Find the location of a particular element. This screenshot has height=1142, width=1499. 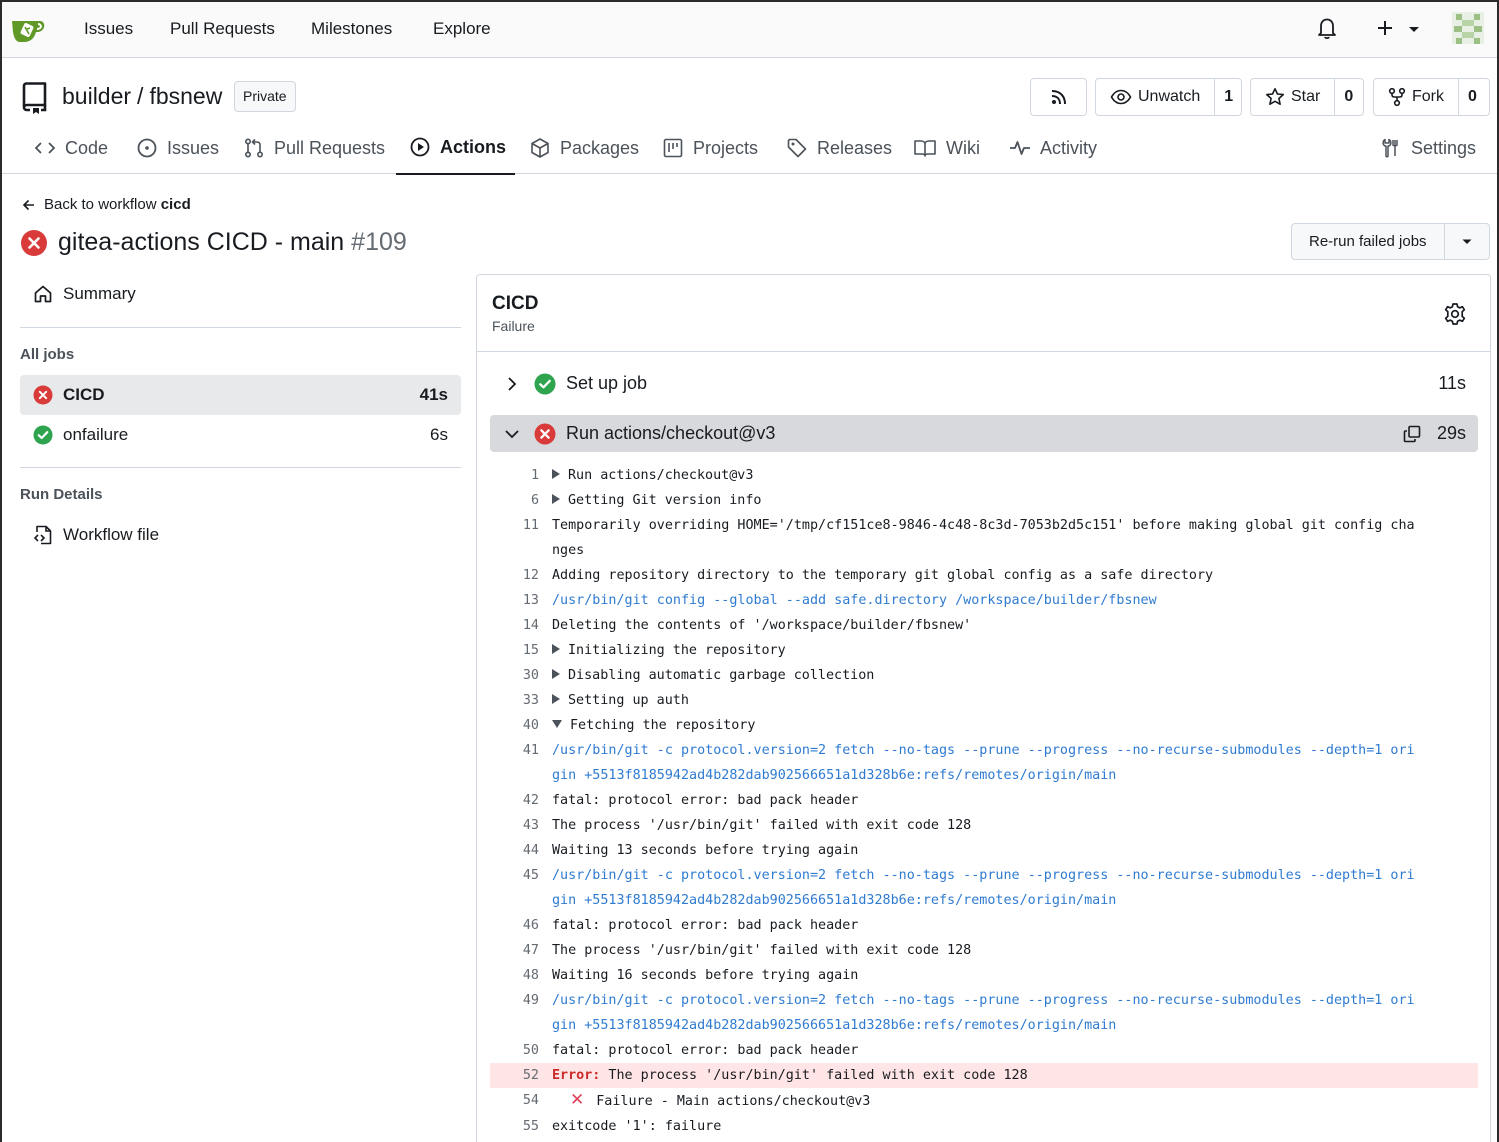

log-line-number: 33 is located at coordinates (521, 700).